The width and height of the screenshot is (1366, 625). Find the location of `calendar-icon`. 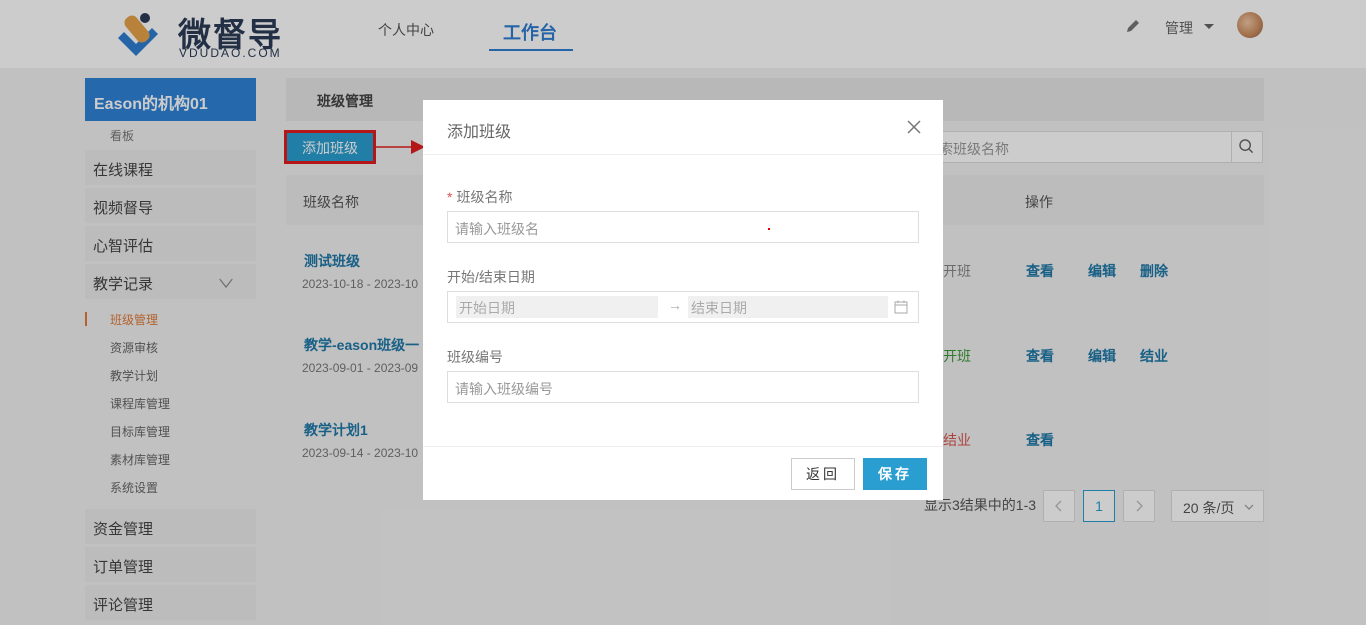

calendar-icon is located at coordinates (901, 307).